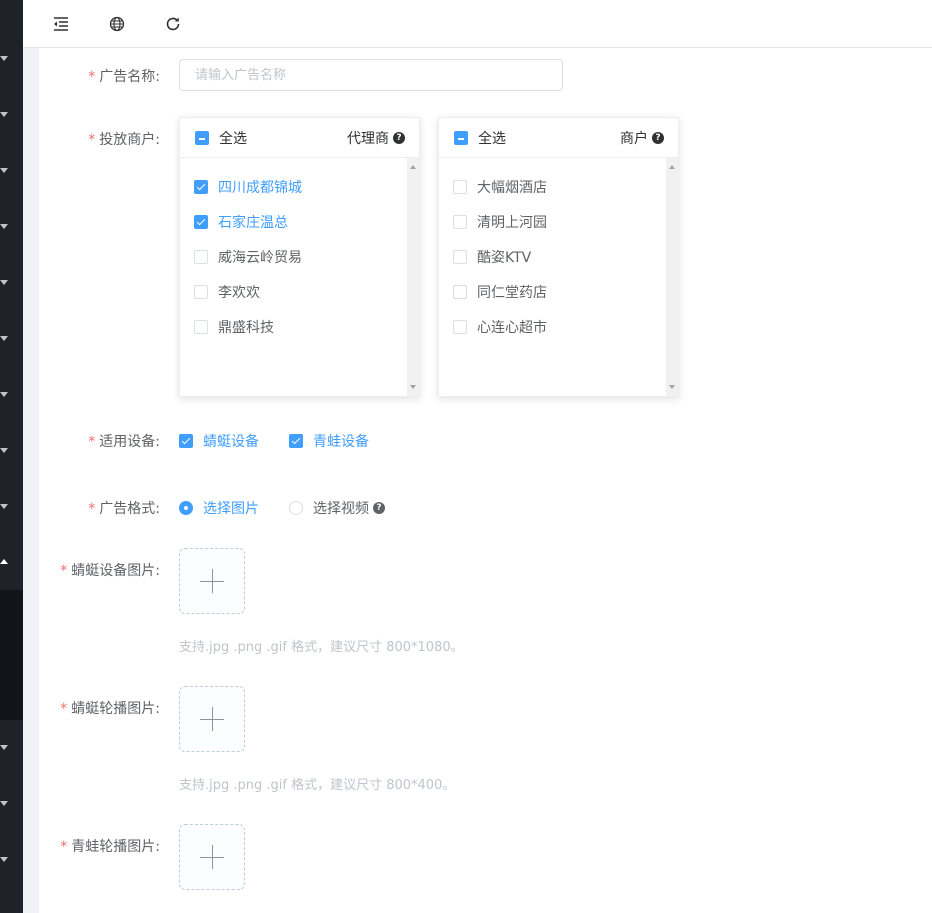  What do you see at coordinates (212, 581) in the screenshot?
I see `dragonfly-image-upload-button` at bounding box center [212, 581].